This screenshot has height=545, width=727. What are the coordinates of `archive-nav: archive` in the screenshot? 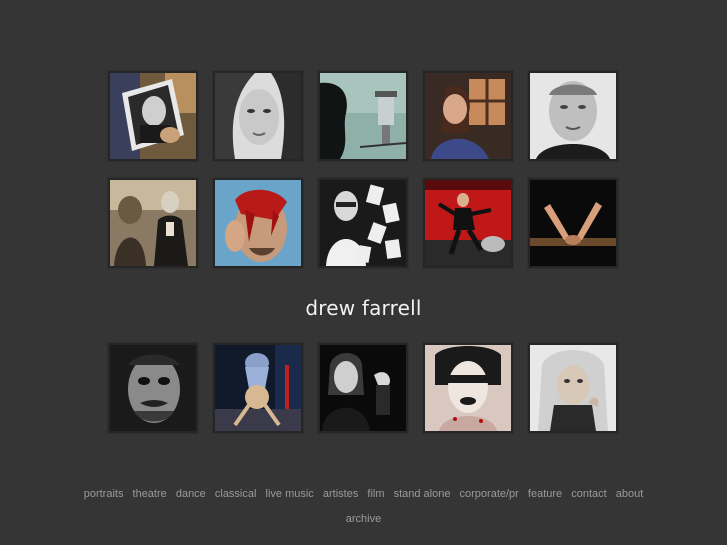 It's located at (363, 519).